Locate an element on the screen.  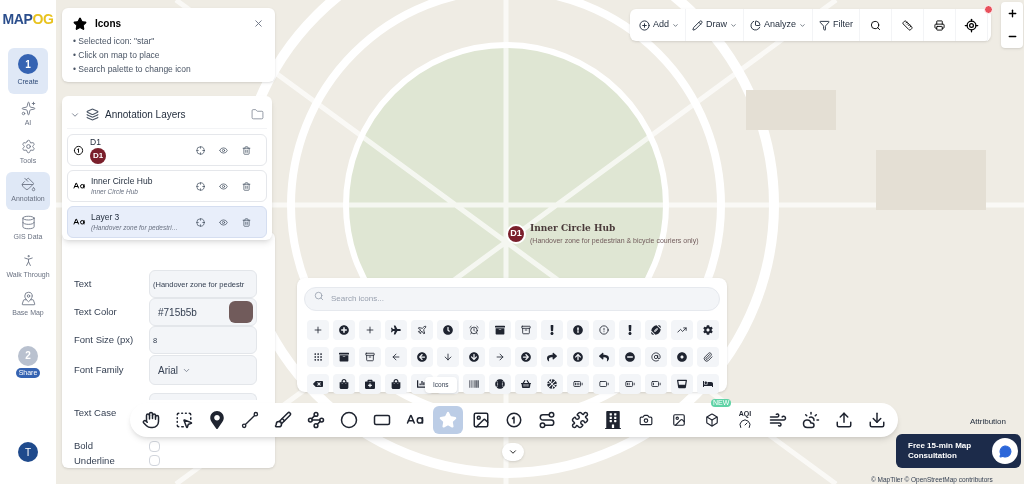
exclamation-icon is located at coordinates (630, 329).